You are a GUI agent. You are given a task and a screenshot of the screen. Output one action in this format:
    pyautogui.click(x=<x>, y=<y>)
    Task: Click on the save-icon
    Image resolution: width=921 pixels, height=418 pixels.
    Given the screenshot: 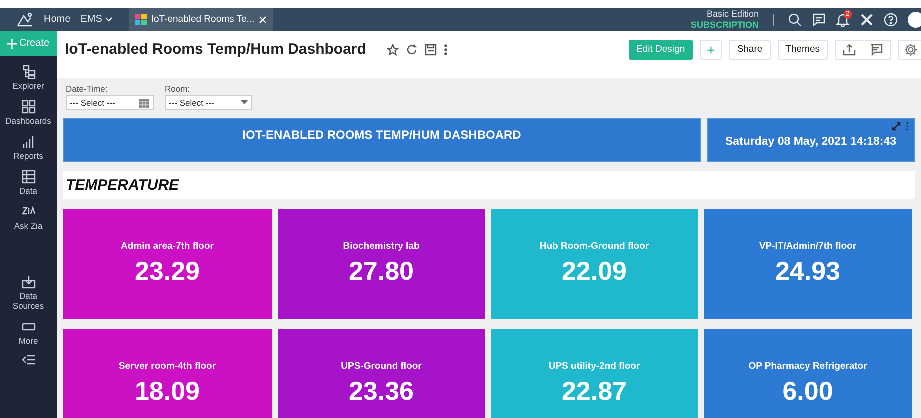 What is the action you would take?
    pyautogui.click(x=431, y=50)
    